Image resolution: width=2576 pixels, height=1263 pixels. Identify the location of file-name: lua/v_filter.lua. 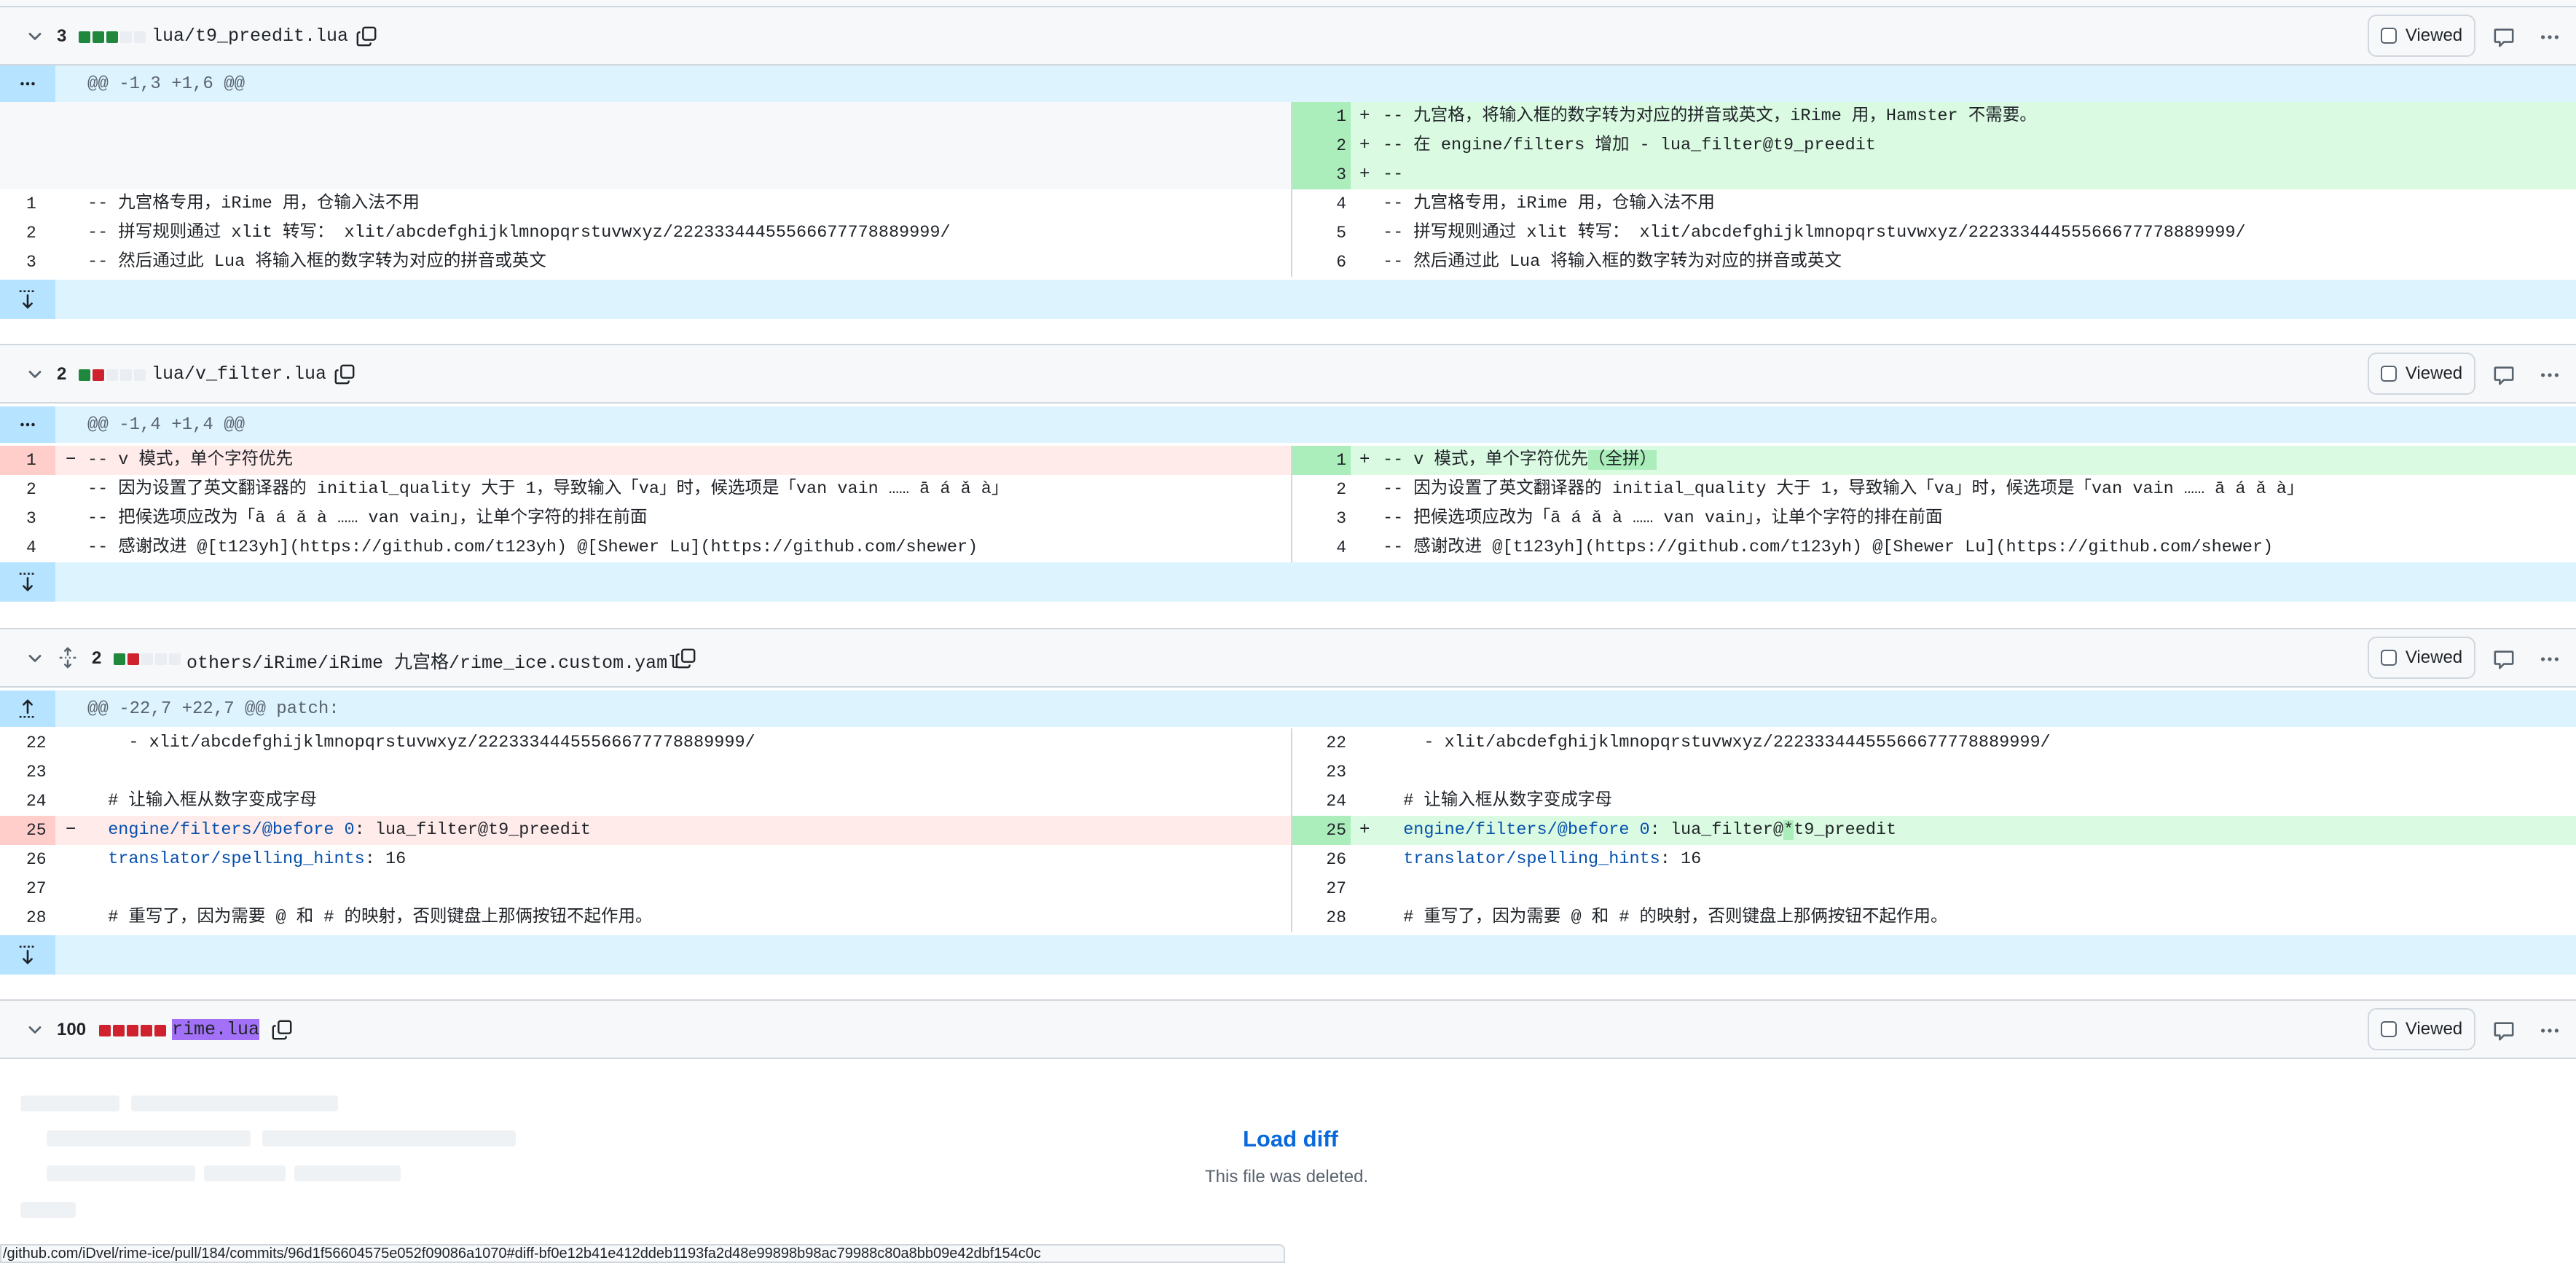
(239, 374).